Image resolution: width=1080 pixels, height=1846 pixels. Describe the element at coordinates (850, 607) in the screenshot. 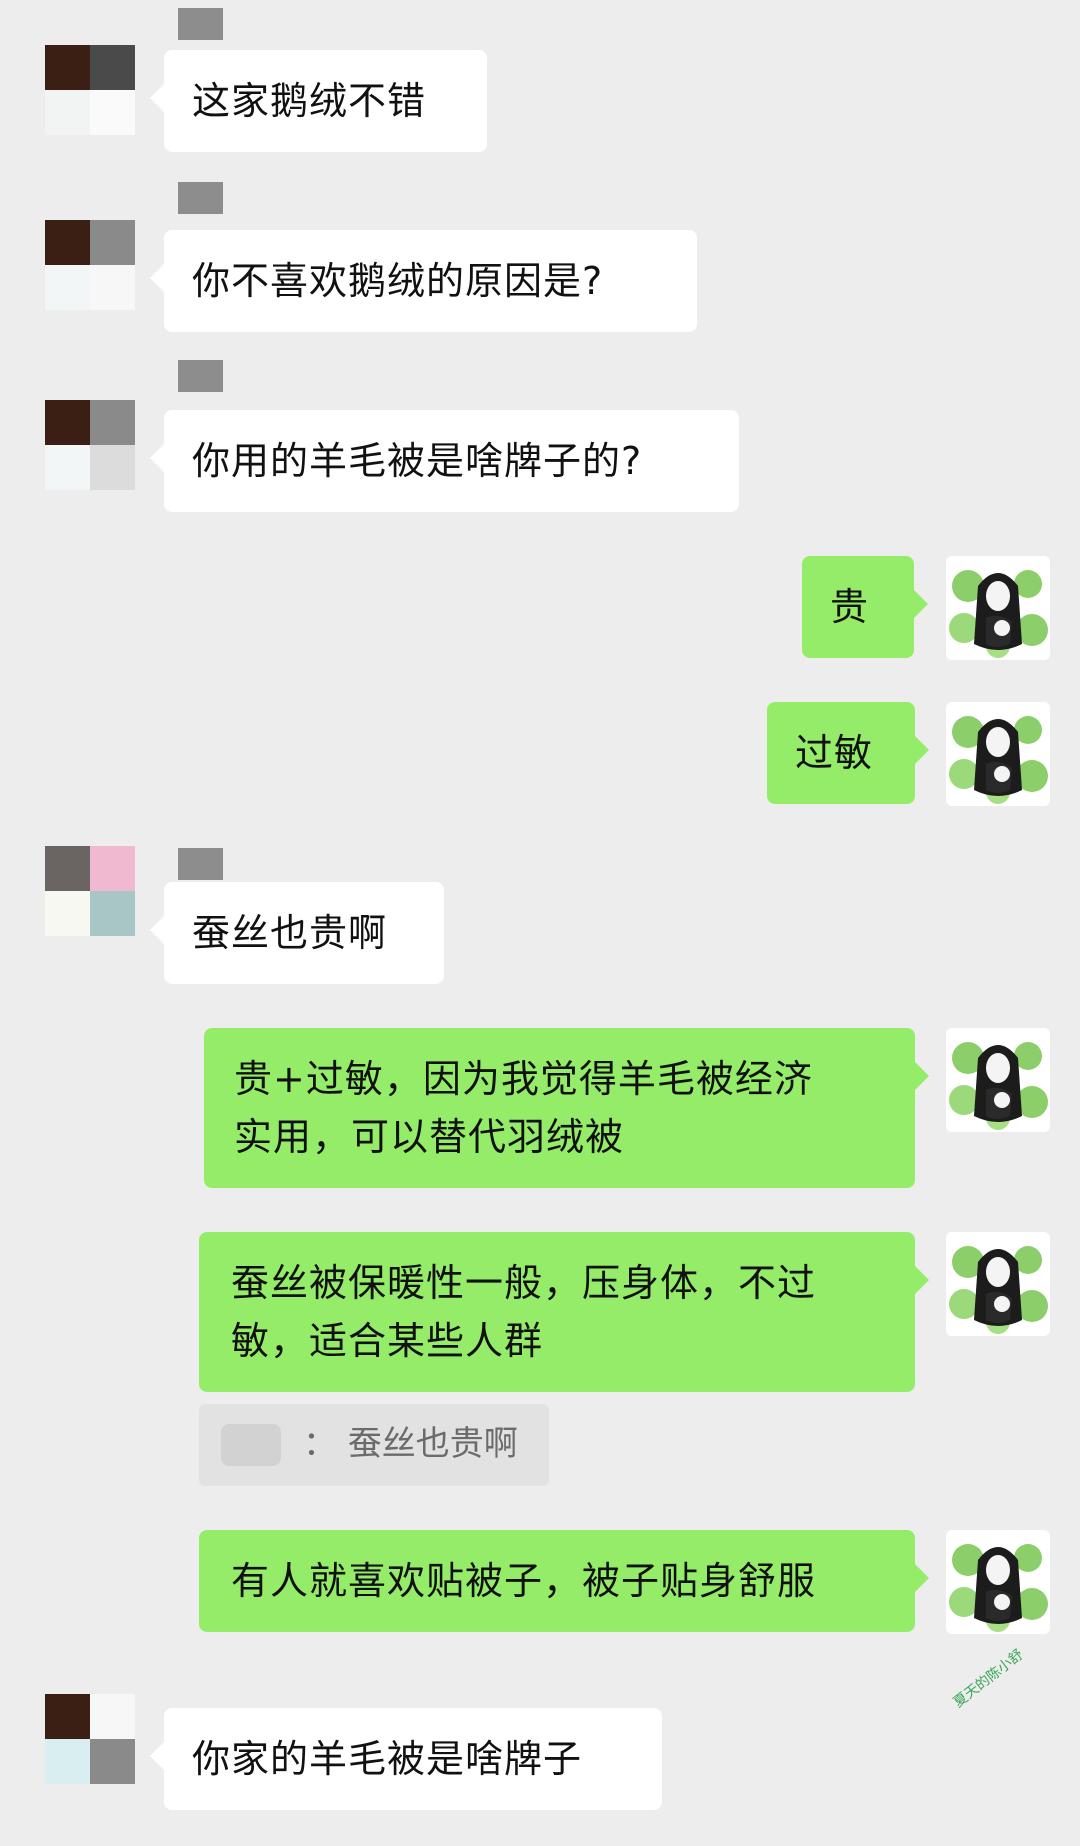

I see `message-text: 贵` at that location.